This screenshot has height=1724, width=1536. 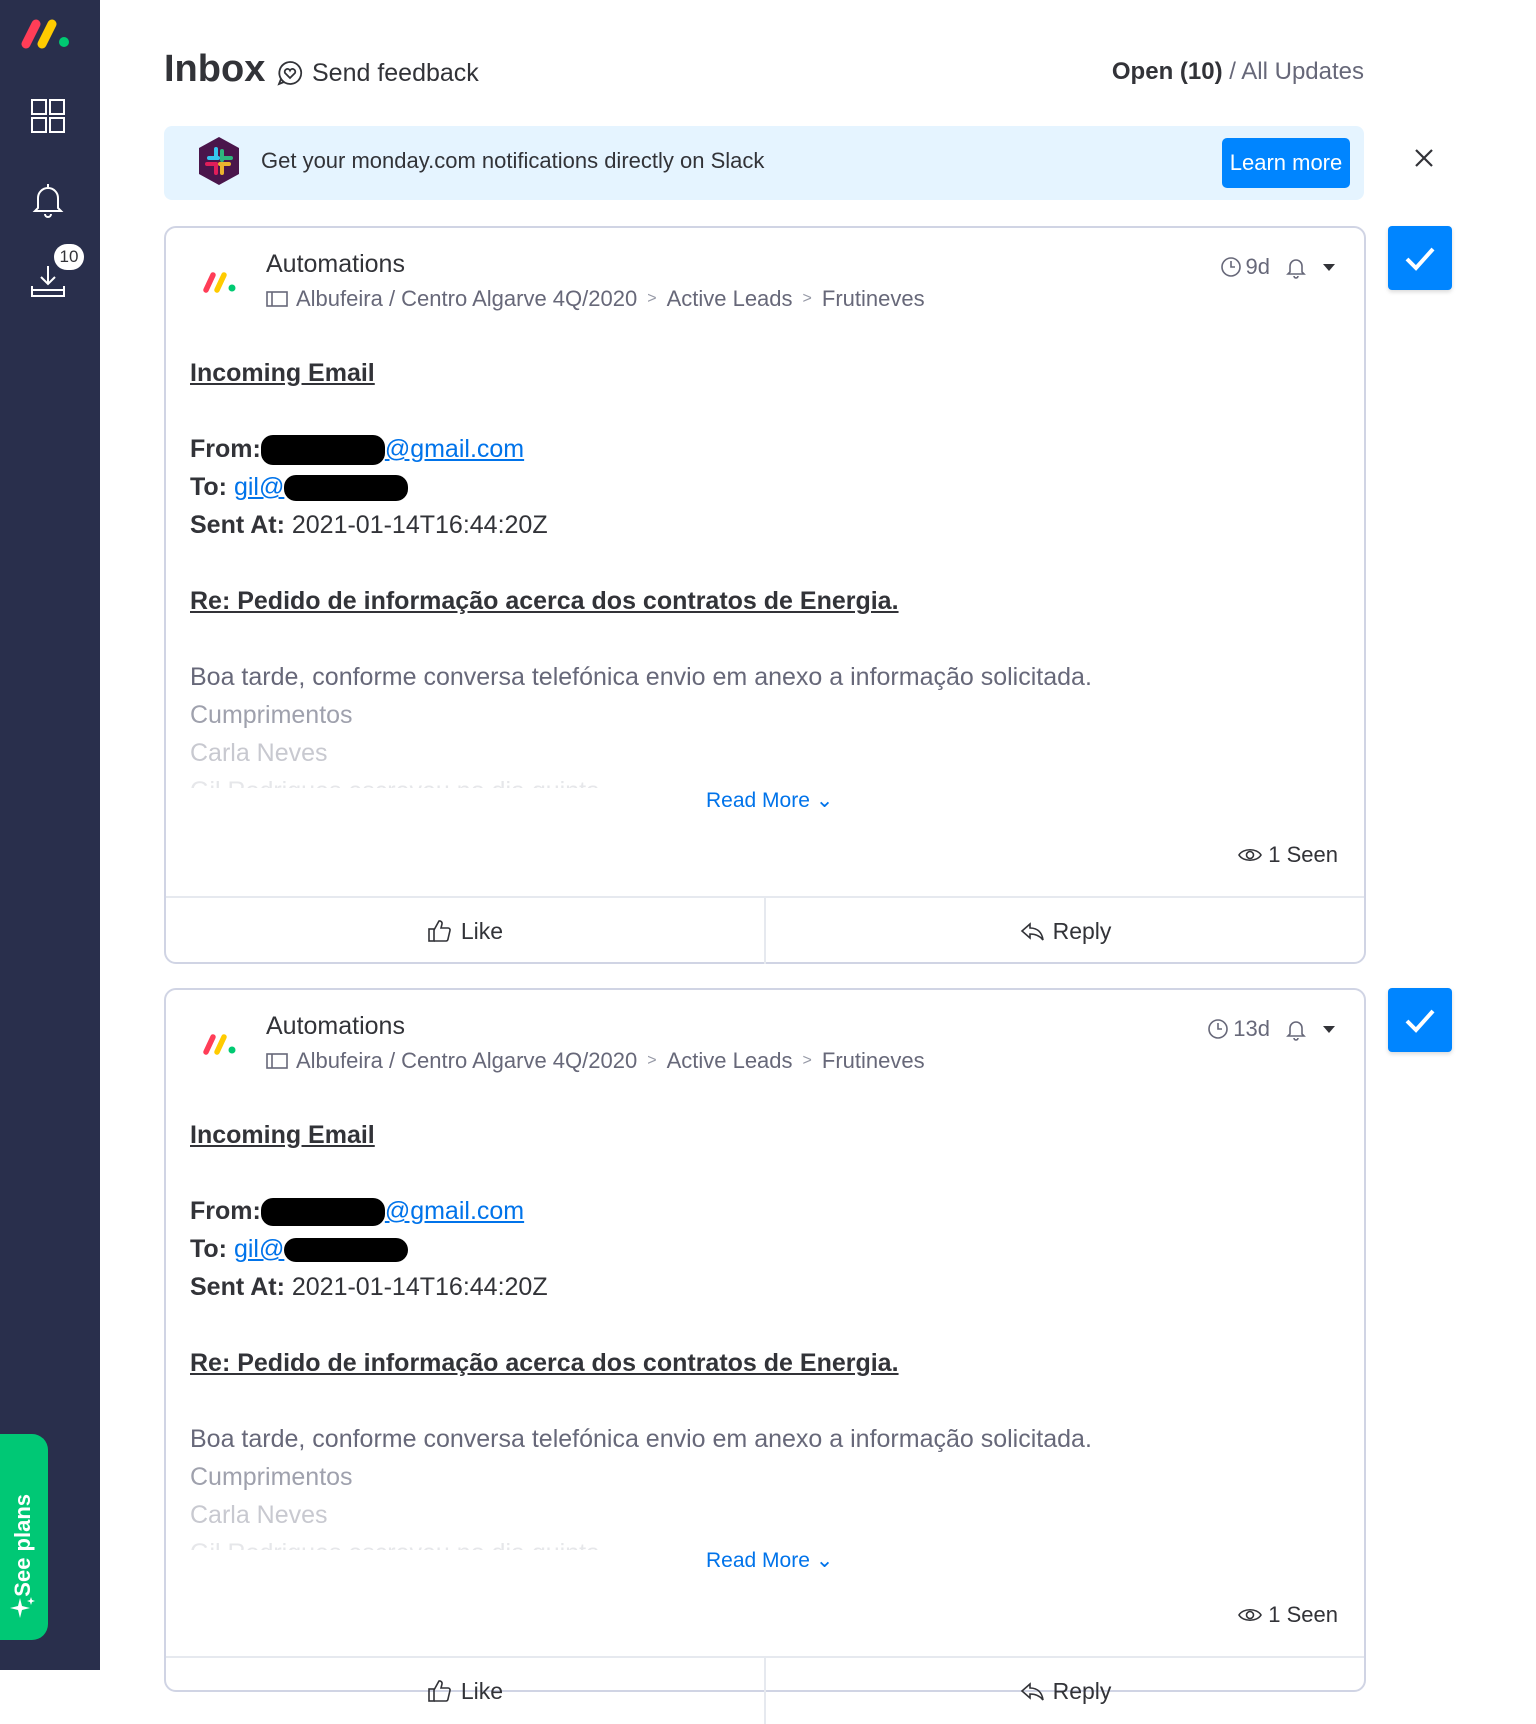 I want to click on grid-icon, so click(x=48, y=116).